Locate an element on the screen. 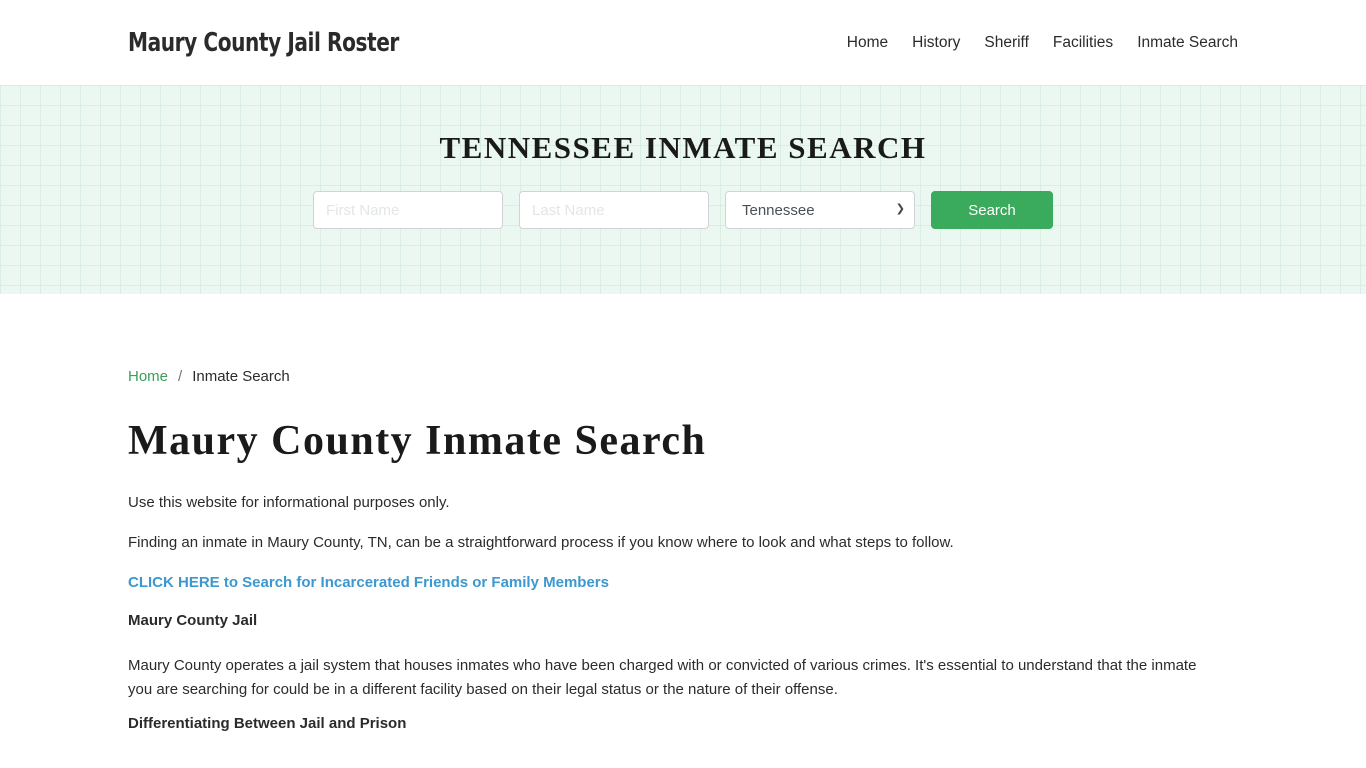 This screenshot has height=768, width=1366. section-heading-maury-county-jail: Maury County Jail is located at coordinates (193, 620).